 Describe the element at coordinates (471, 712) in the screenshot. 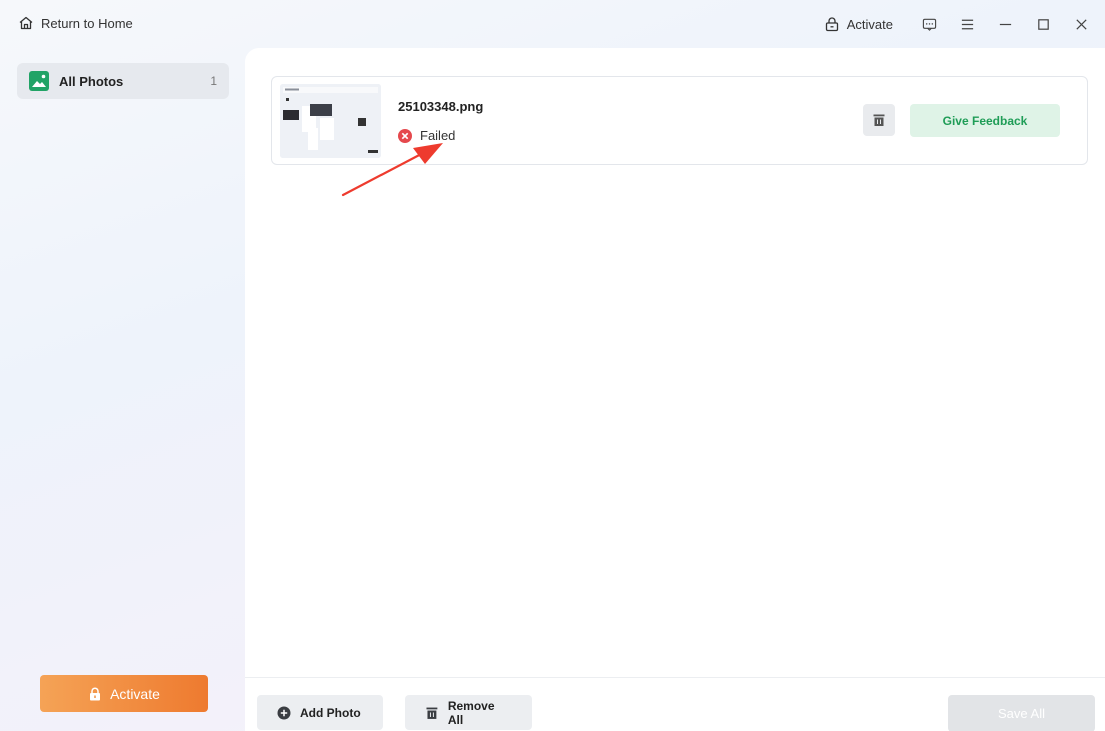

I see `remove-all-label: Remove All` at that location.